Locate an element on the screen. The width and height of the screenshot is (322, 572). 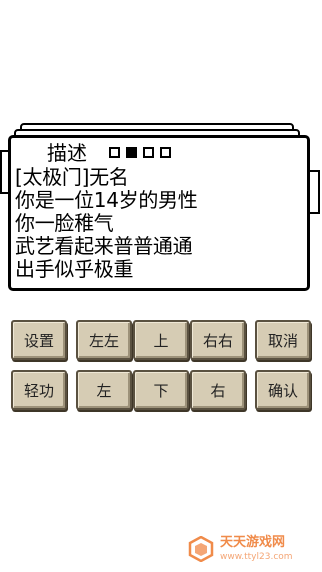
desc-line-age-gender: 你是一位14岁的男性 is located at coordinates (106, 200).